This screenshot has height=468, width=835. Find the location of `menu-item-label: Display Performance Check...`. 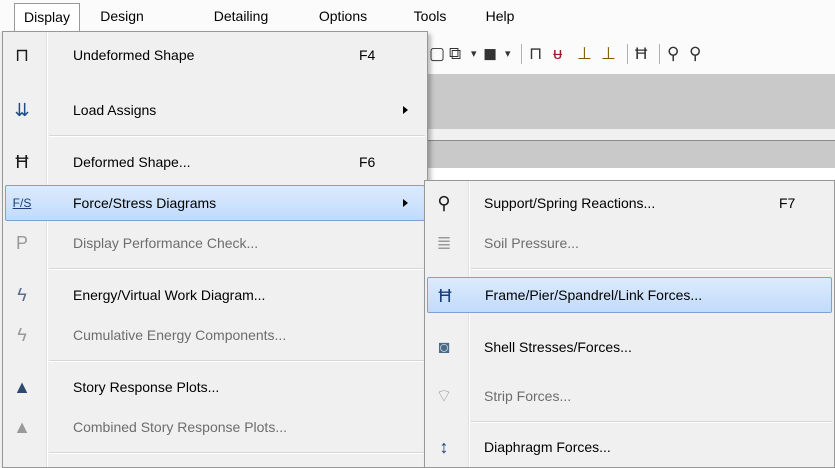

menu-item-label: Display Performance Check... is located at coordinates (166, 243).